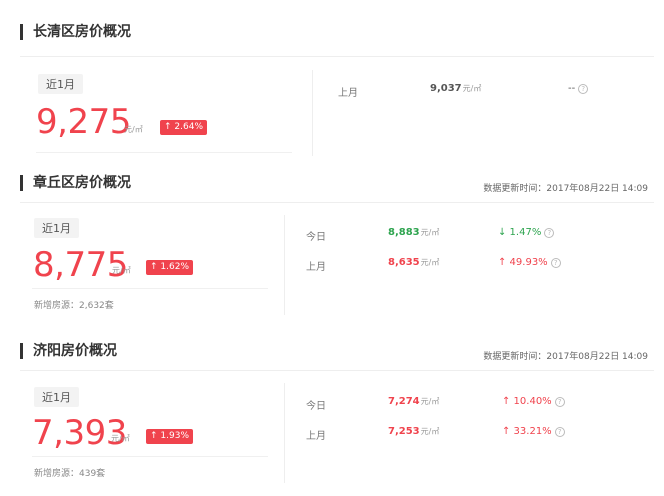 Image resolution: width=664 pixels, height=496 pixels. I want to click on row-value: 8,635元/㎡, so click(413, 262).